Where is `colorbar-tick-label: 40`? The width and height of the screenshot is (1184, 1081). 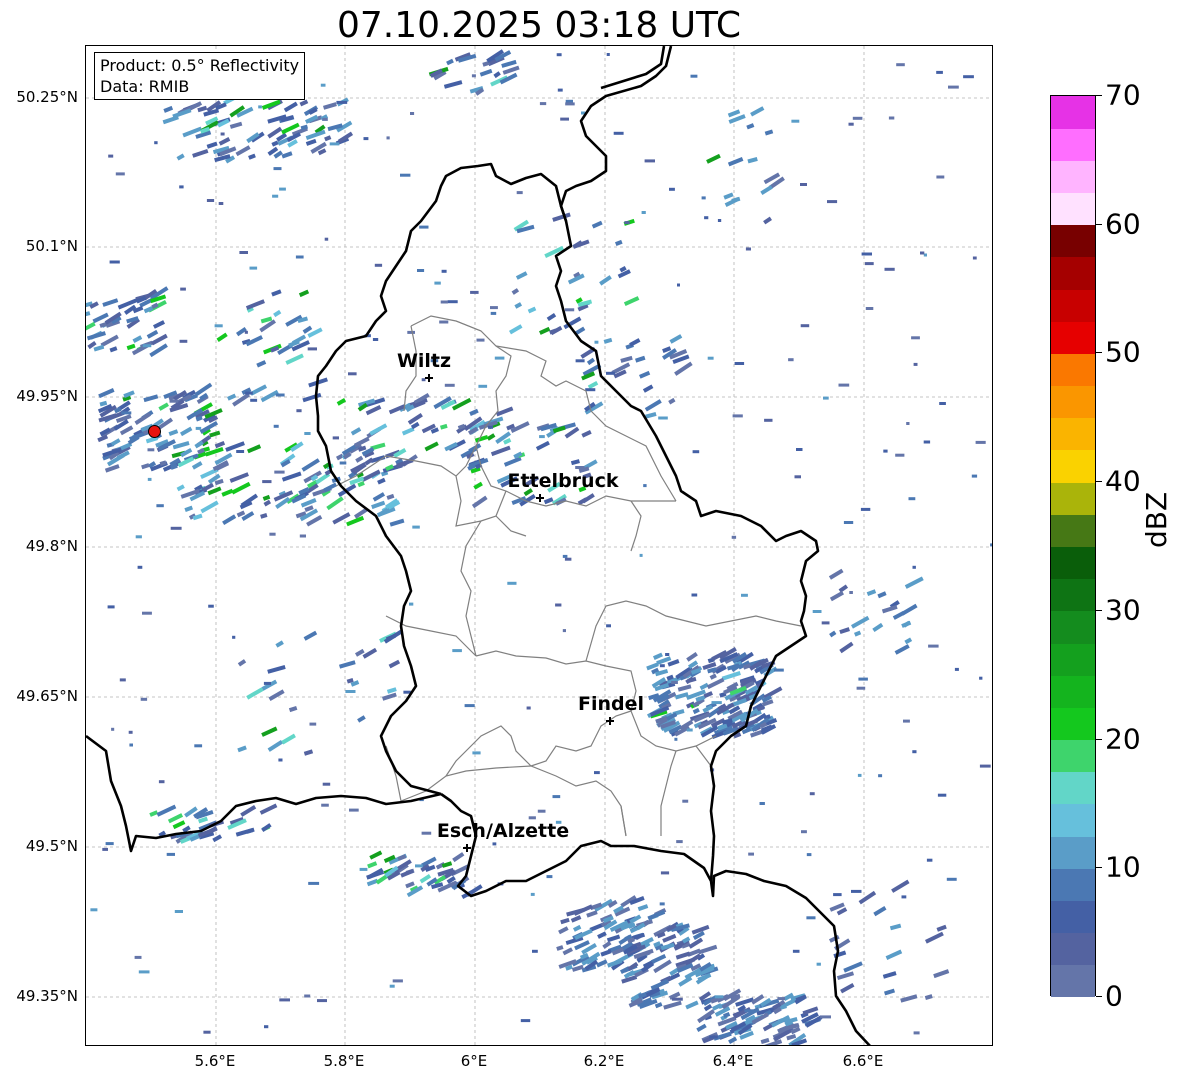
colorbar-tick-label: 40 is located at coordinates (1123, 481).